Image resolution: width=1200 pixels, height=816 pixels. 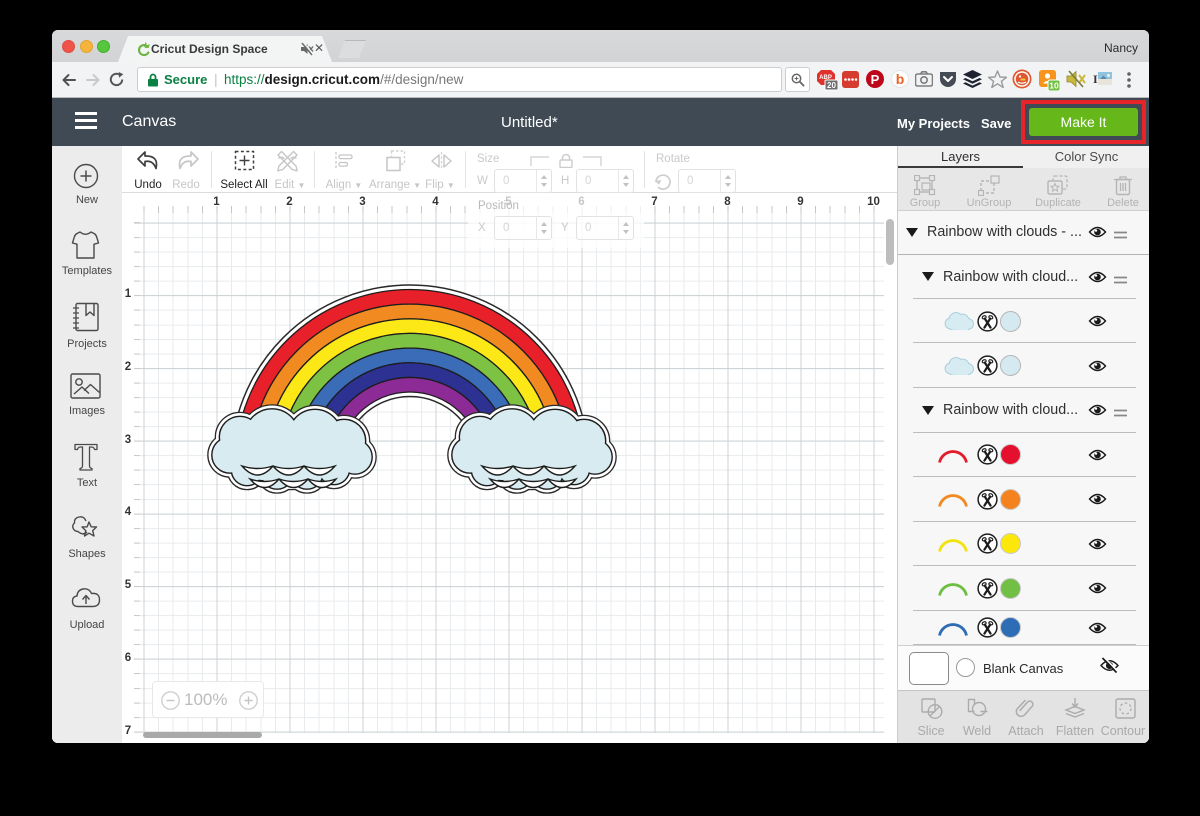 What do you see at coordinates (900, 79) in the screenshot?
I see `svg-text: b` at bounding box center [900, 79].